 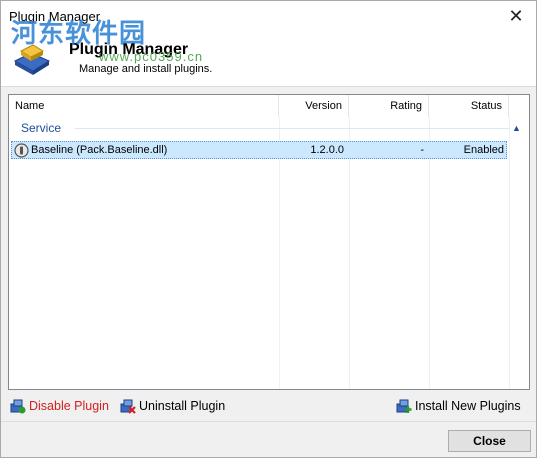 I want to click on plugin-status: Enabled, so click(x=483, y=150).